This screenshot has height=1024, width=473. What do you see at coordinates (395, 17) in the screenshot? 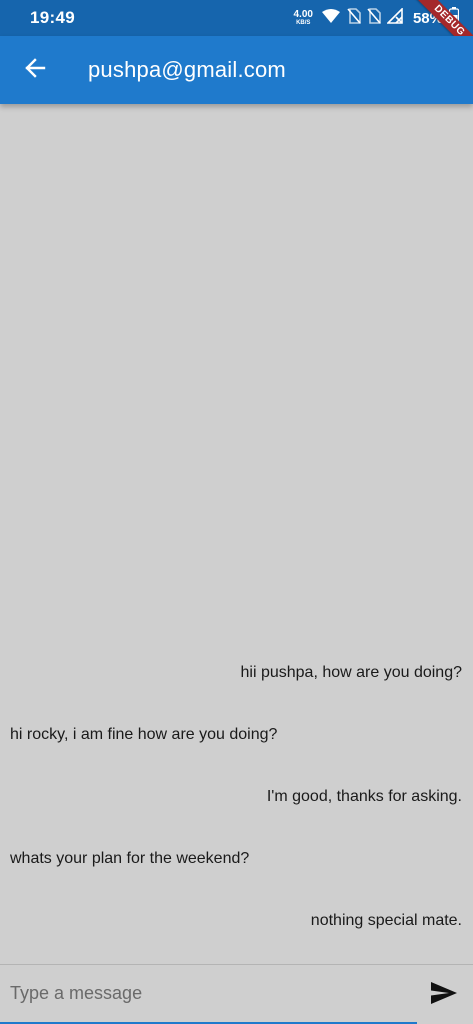
I see `no-signal-icon` at bounding box center [395, 17].